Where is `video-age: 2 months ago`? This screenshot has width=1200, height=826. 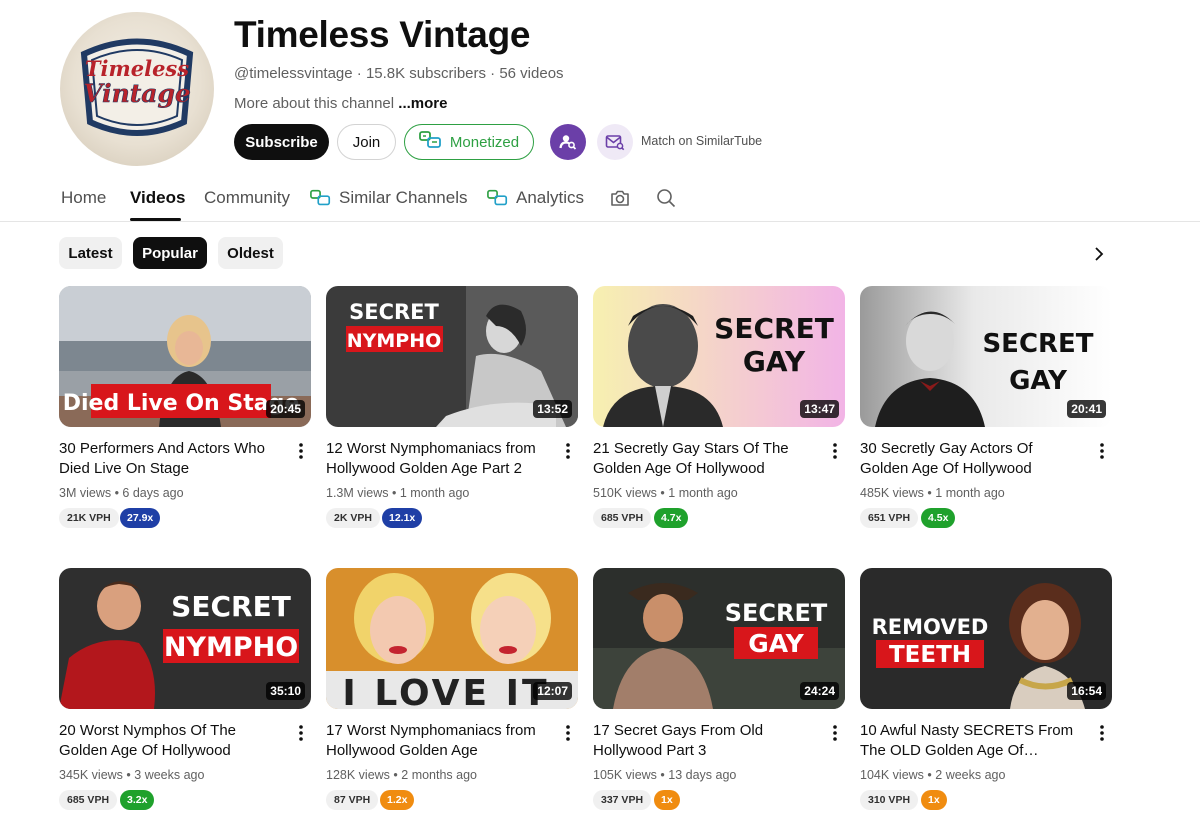 video-age: 2 months ago is located at coordinates (439, 775).